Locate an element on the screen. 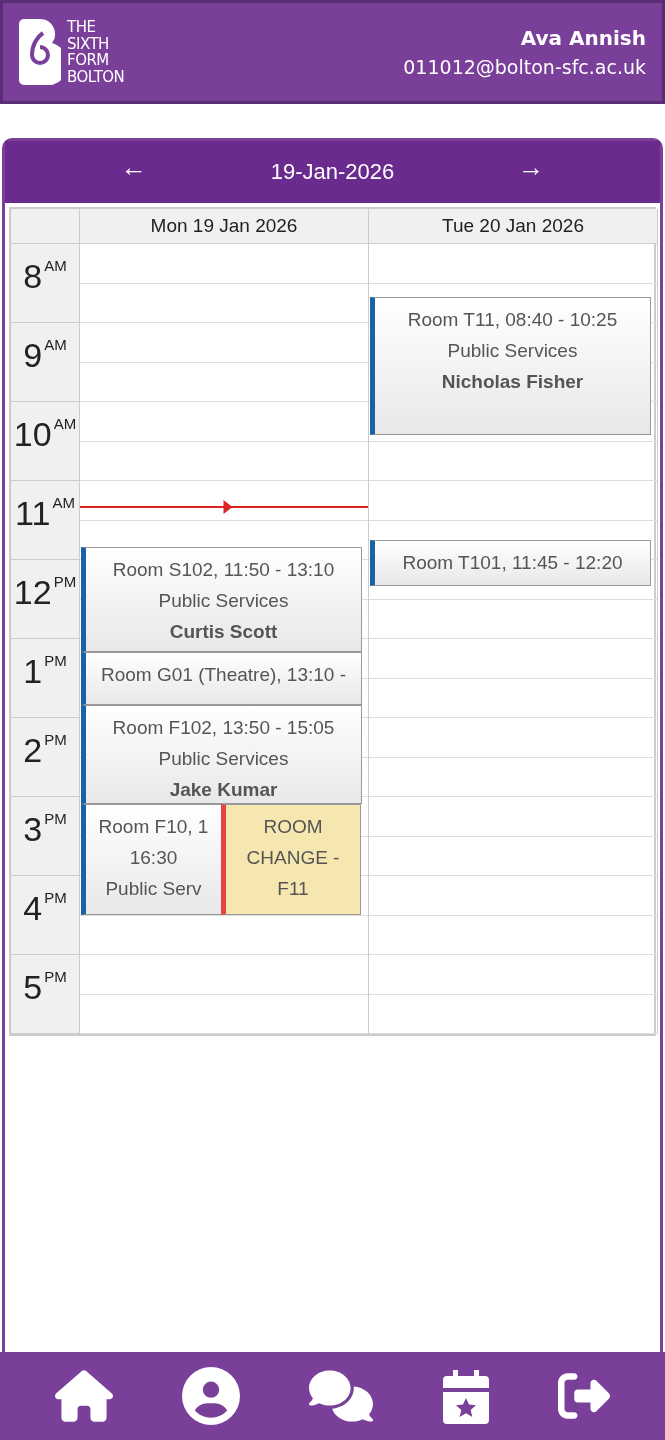  user-icon is located at coordinates (211, 1396).